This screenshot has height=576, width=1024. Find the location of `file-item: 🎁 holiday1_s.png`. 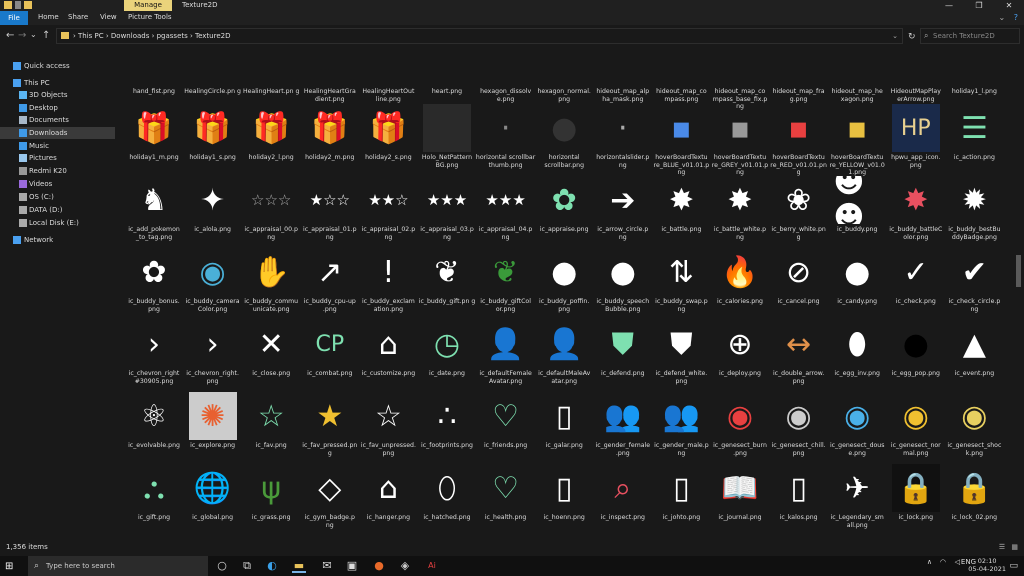

file-item: 🎁 holiday1_s.png is located at coordinates (213, 136).